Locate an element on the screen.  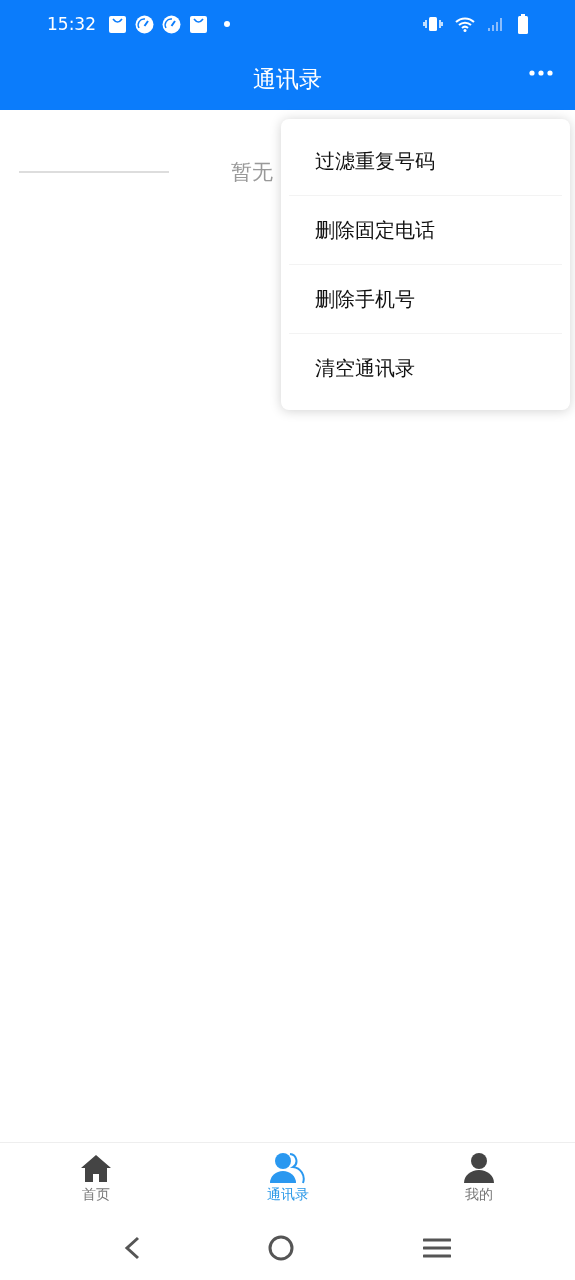
back-icon is located at coordinates (132, 1248).